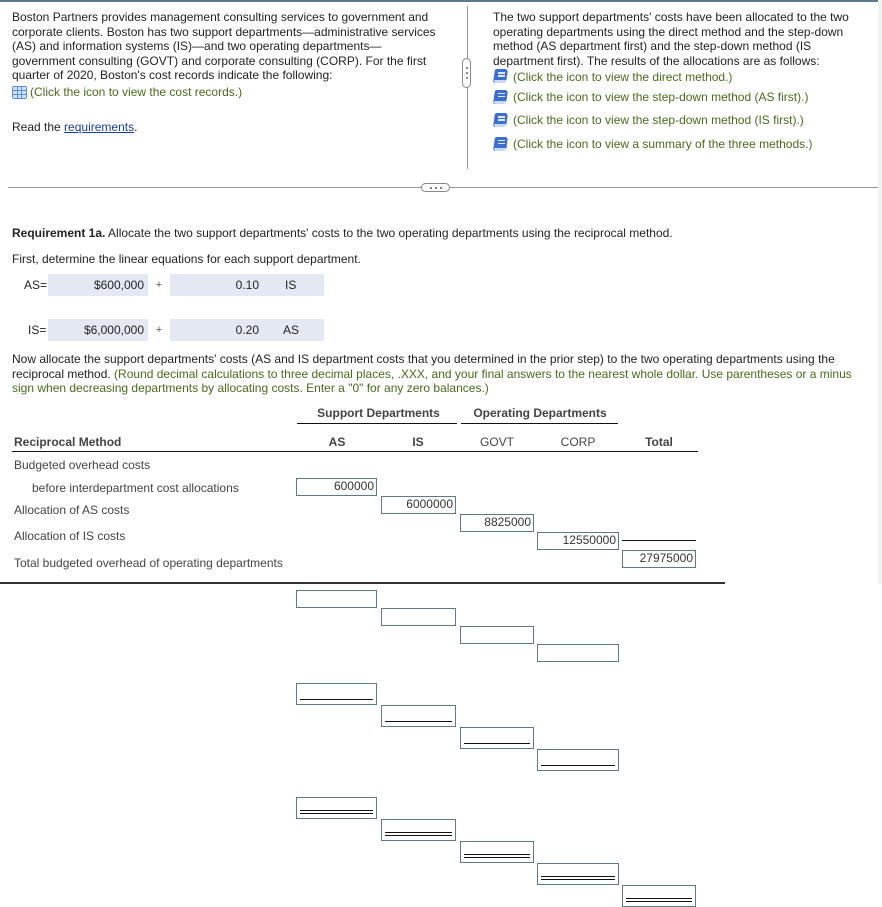  I want to click on input-total-corp, so click(578, 874).